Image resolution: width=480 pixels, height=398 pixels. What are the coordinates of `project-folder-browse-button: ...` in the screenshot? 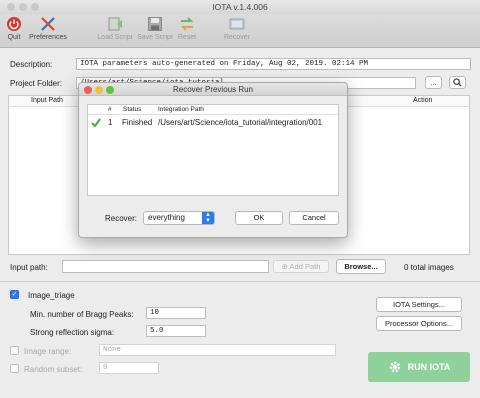 It's located at (433, 82).